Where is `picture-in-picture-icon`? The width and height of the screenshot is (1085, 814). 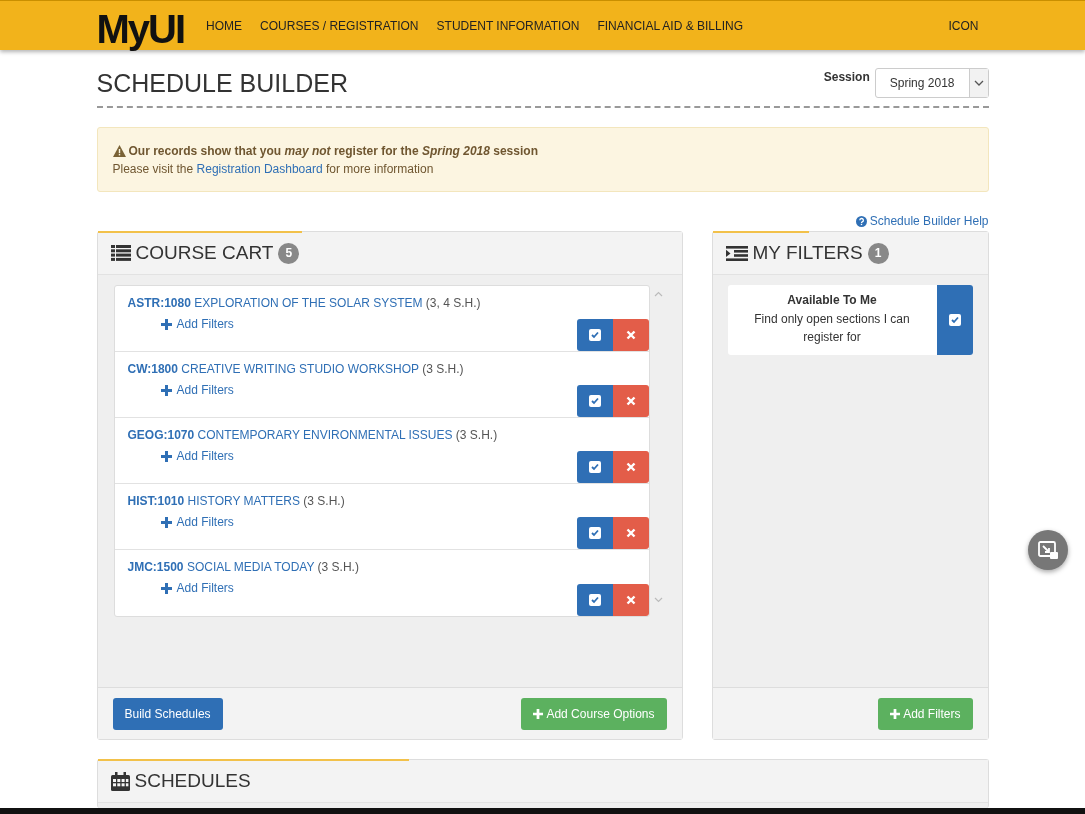
picture-in-picture-icon is located at coordinates (1048, 550).